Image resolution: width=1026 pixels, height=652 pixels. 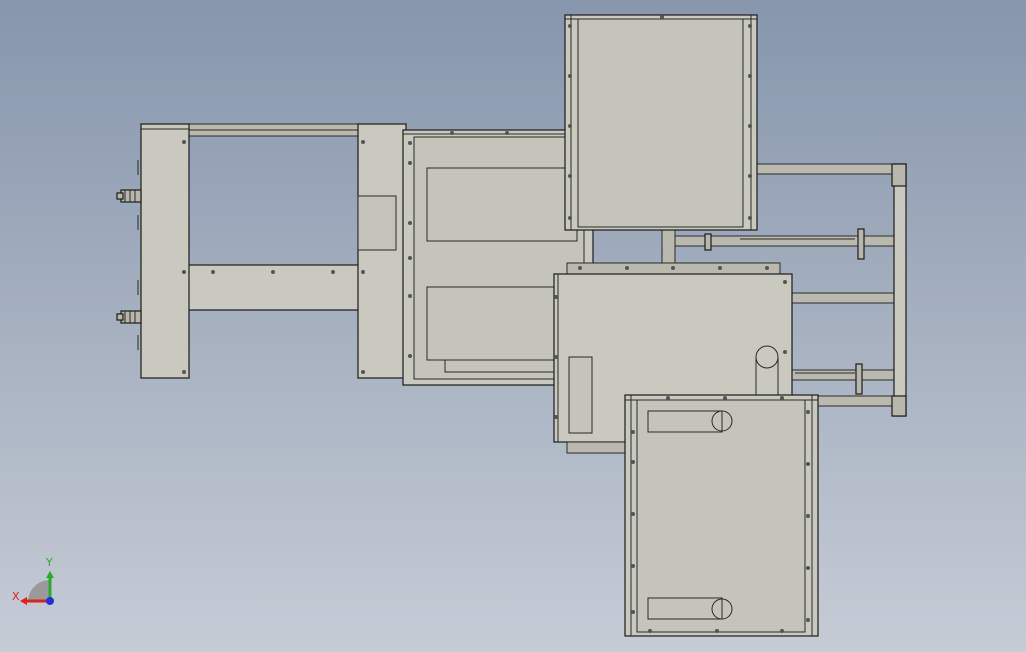 I want to click on x-axis-arrowhead, so click(x=23, y=601).